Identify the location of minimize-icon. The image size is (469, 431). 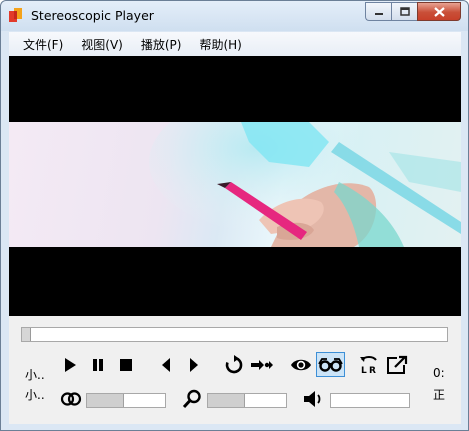
(378, 13).